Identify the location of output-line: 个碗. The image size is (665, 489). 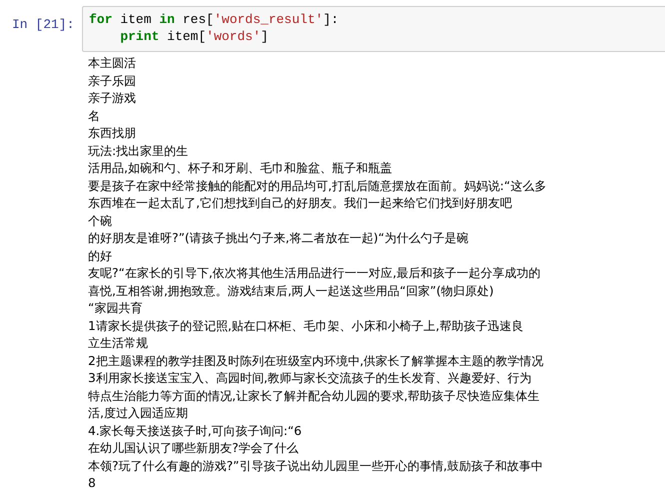
(100, 221).